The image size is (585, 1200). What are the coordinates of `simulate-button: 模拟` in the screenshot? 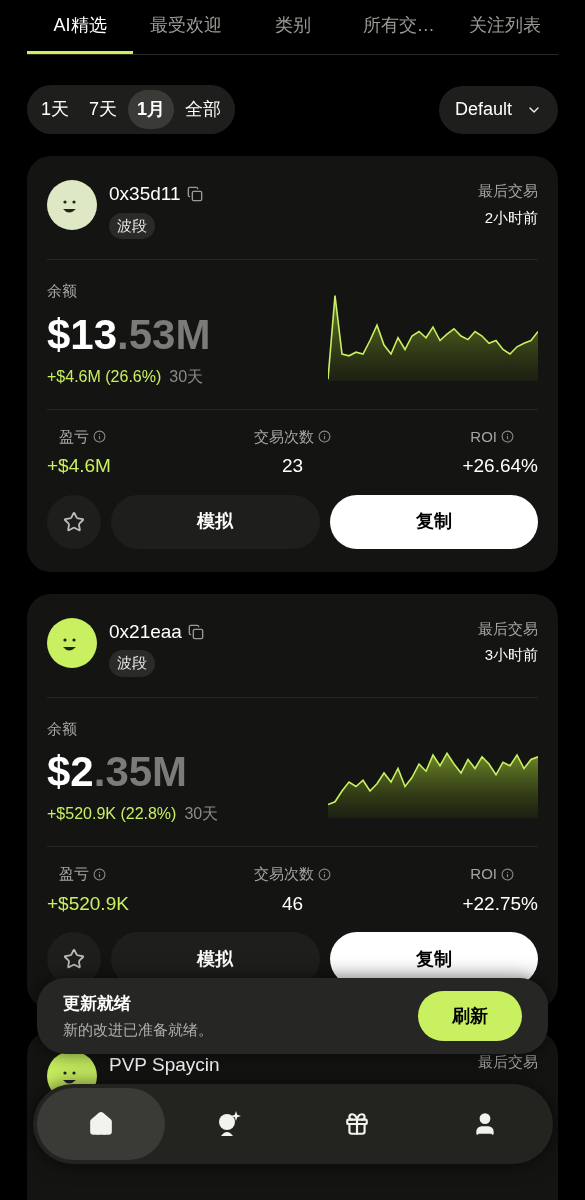 It's located at (215, 521).